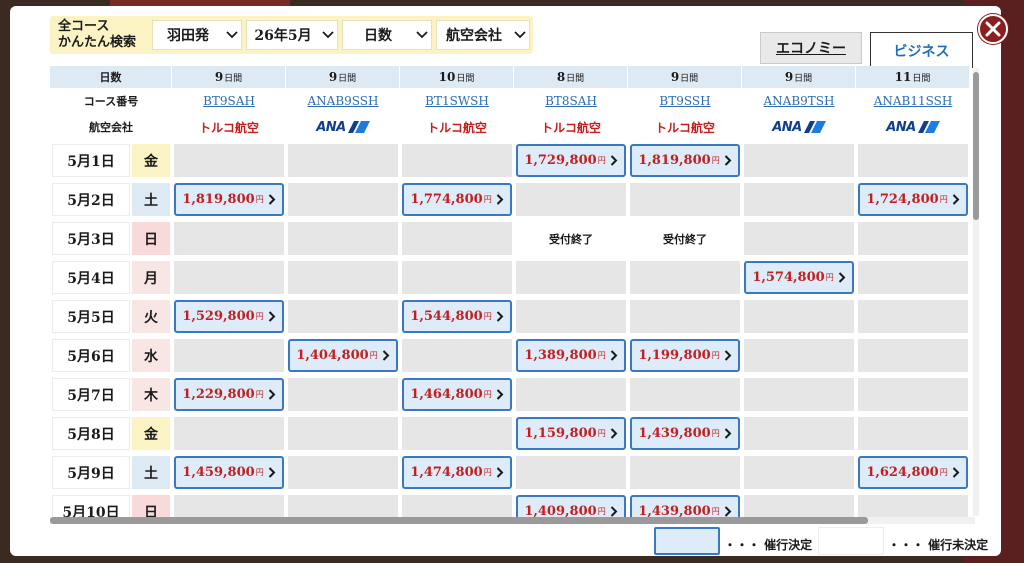 This screenshot has height=563, width=1024. Describe the element at coordinates (571, 160) in the screenshot. I see `fare-price-button: 1,729,800 円` at that location.